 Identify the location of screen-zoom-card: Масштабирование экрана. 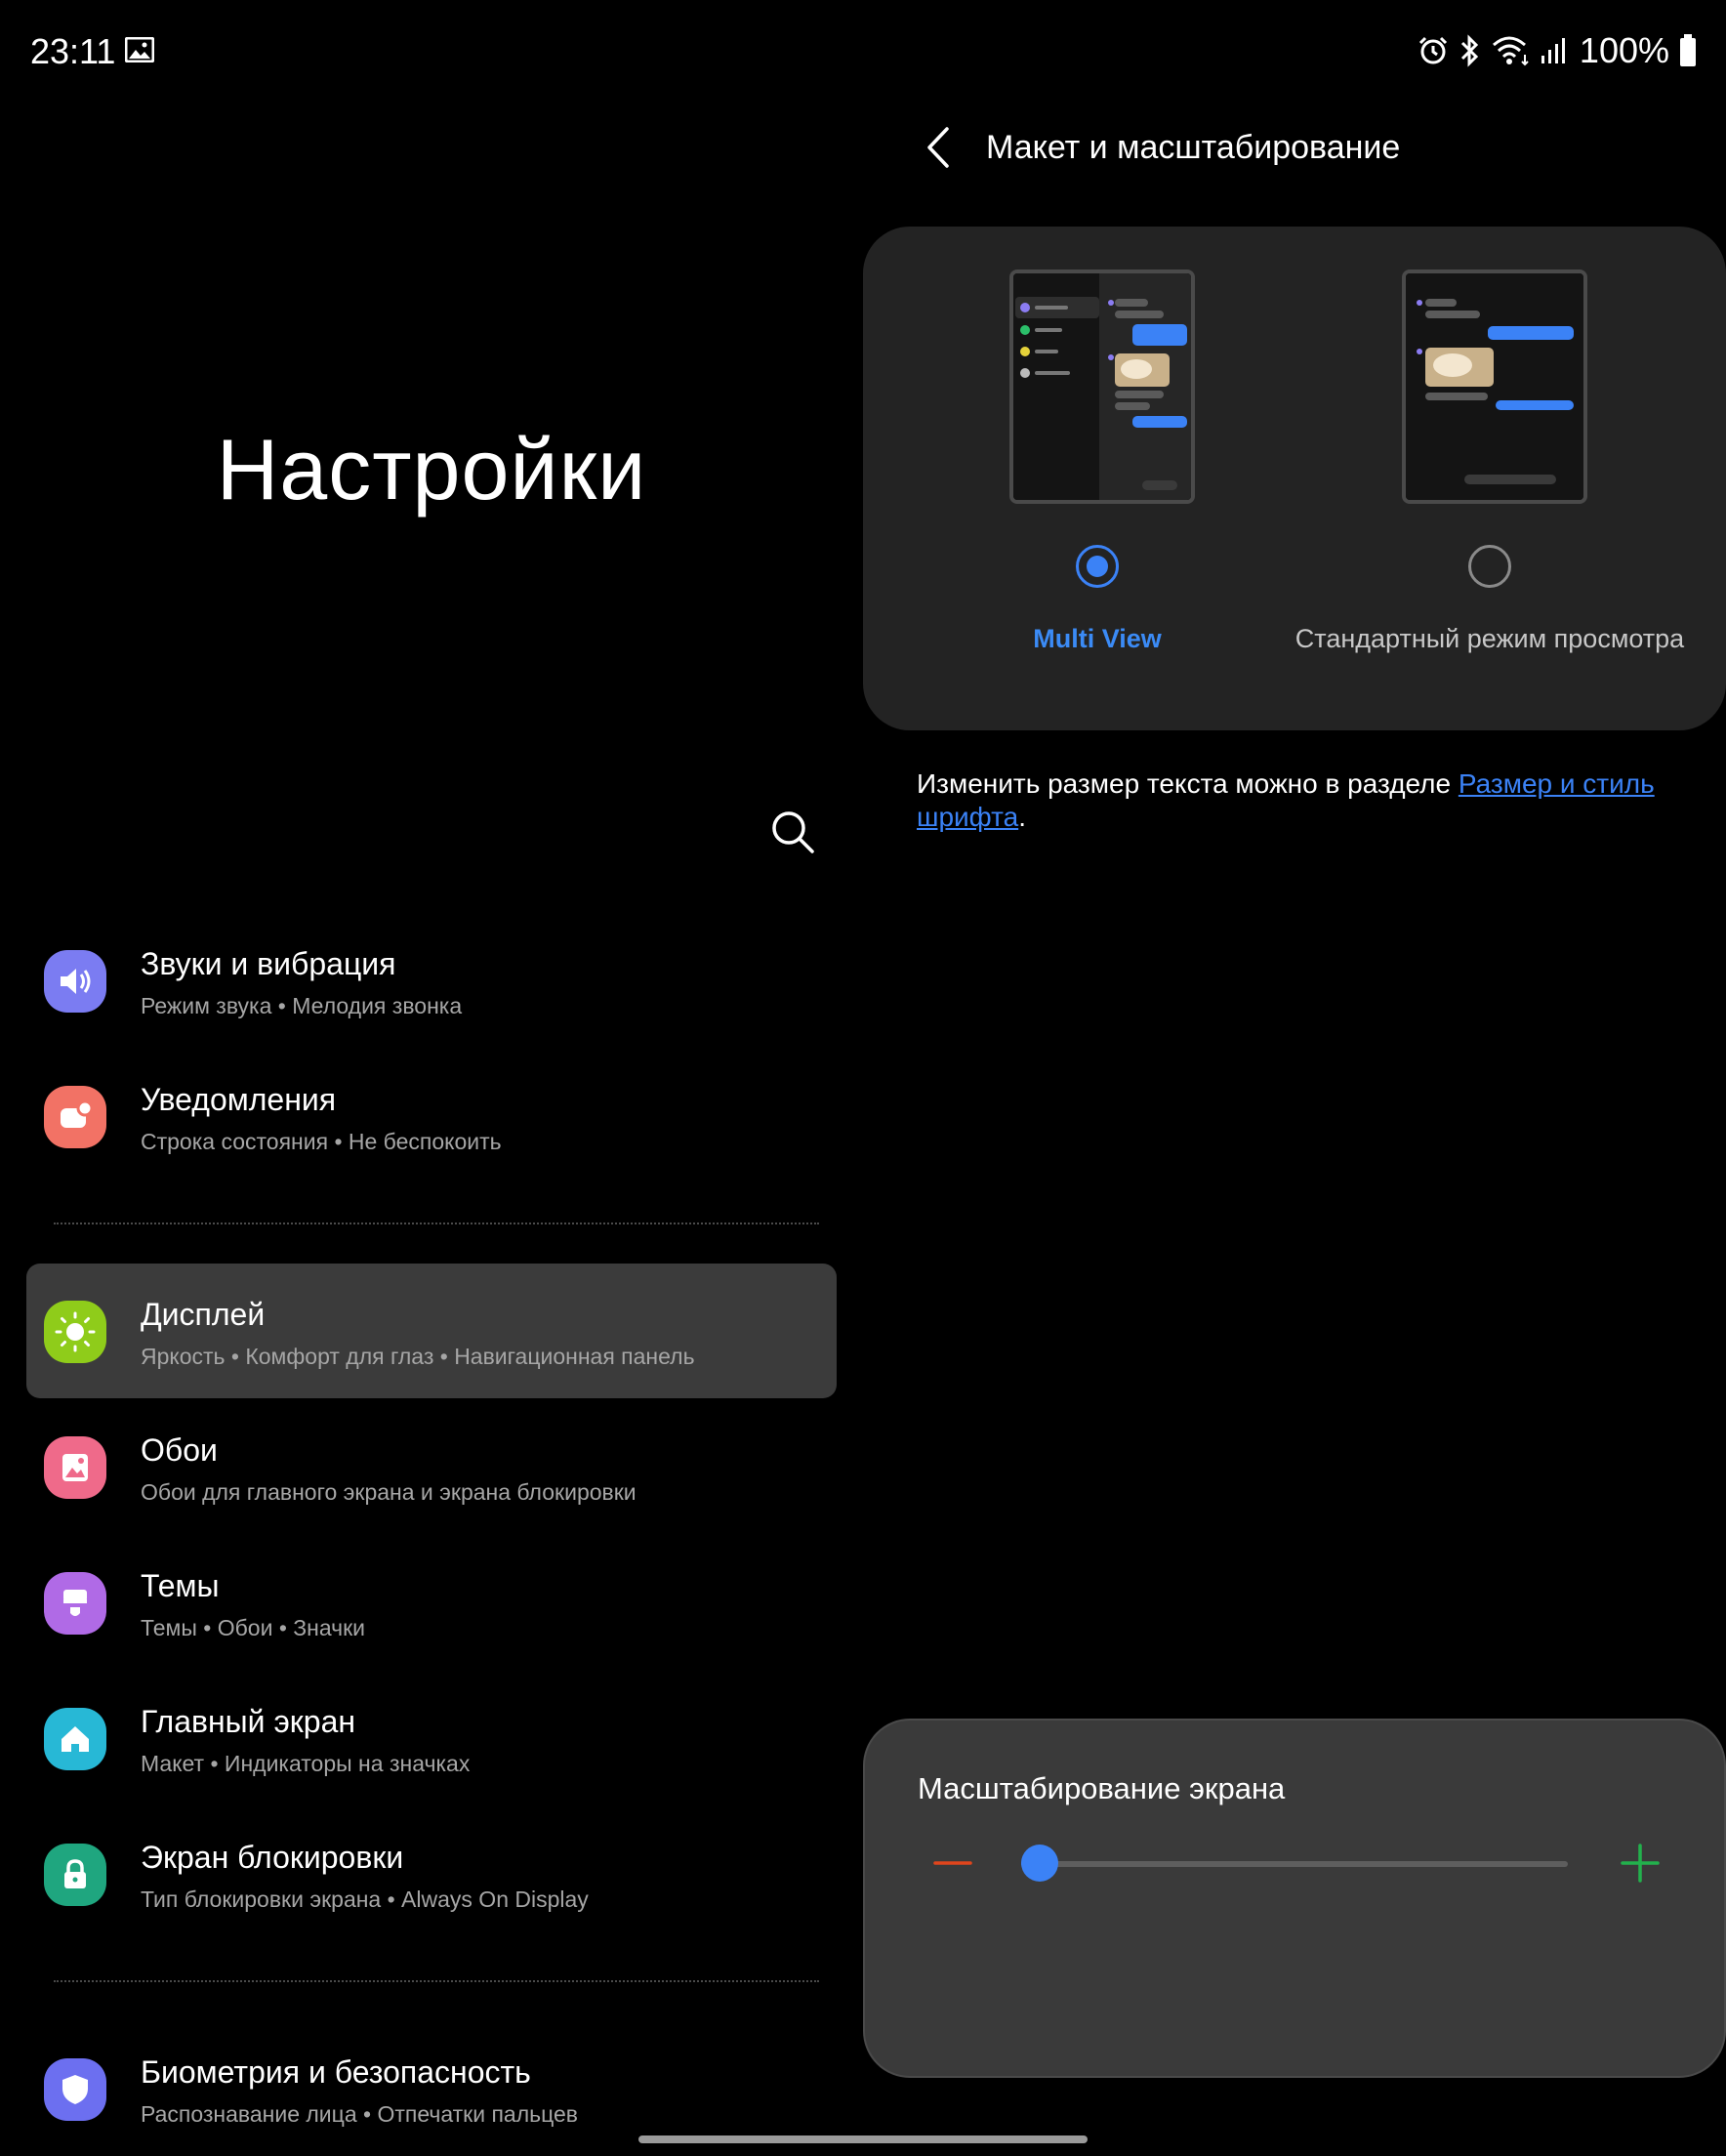
(1294, 1899).